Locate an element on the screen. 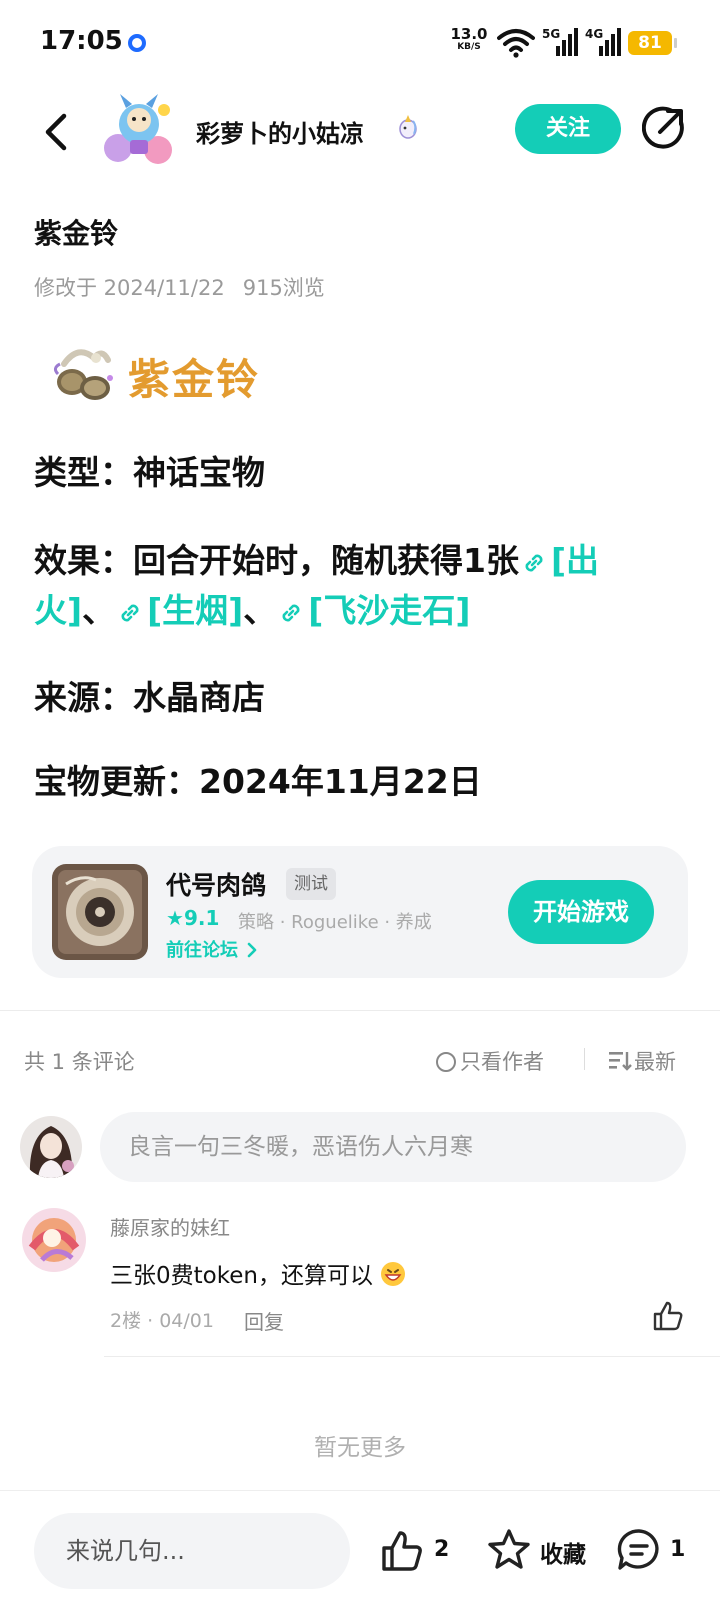  no-more-label: 暂无更多 is located at coordinates (360, 1448).